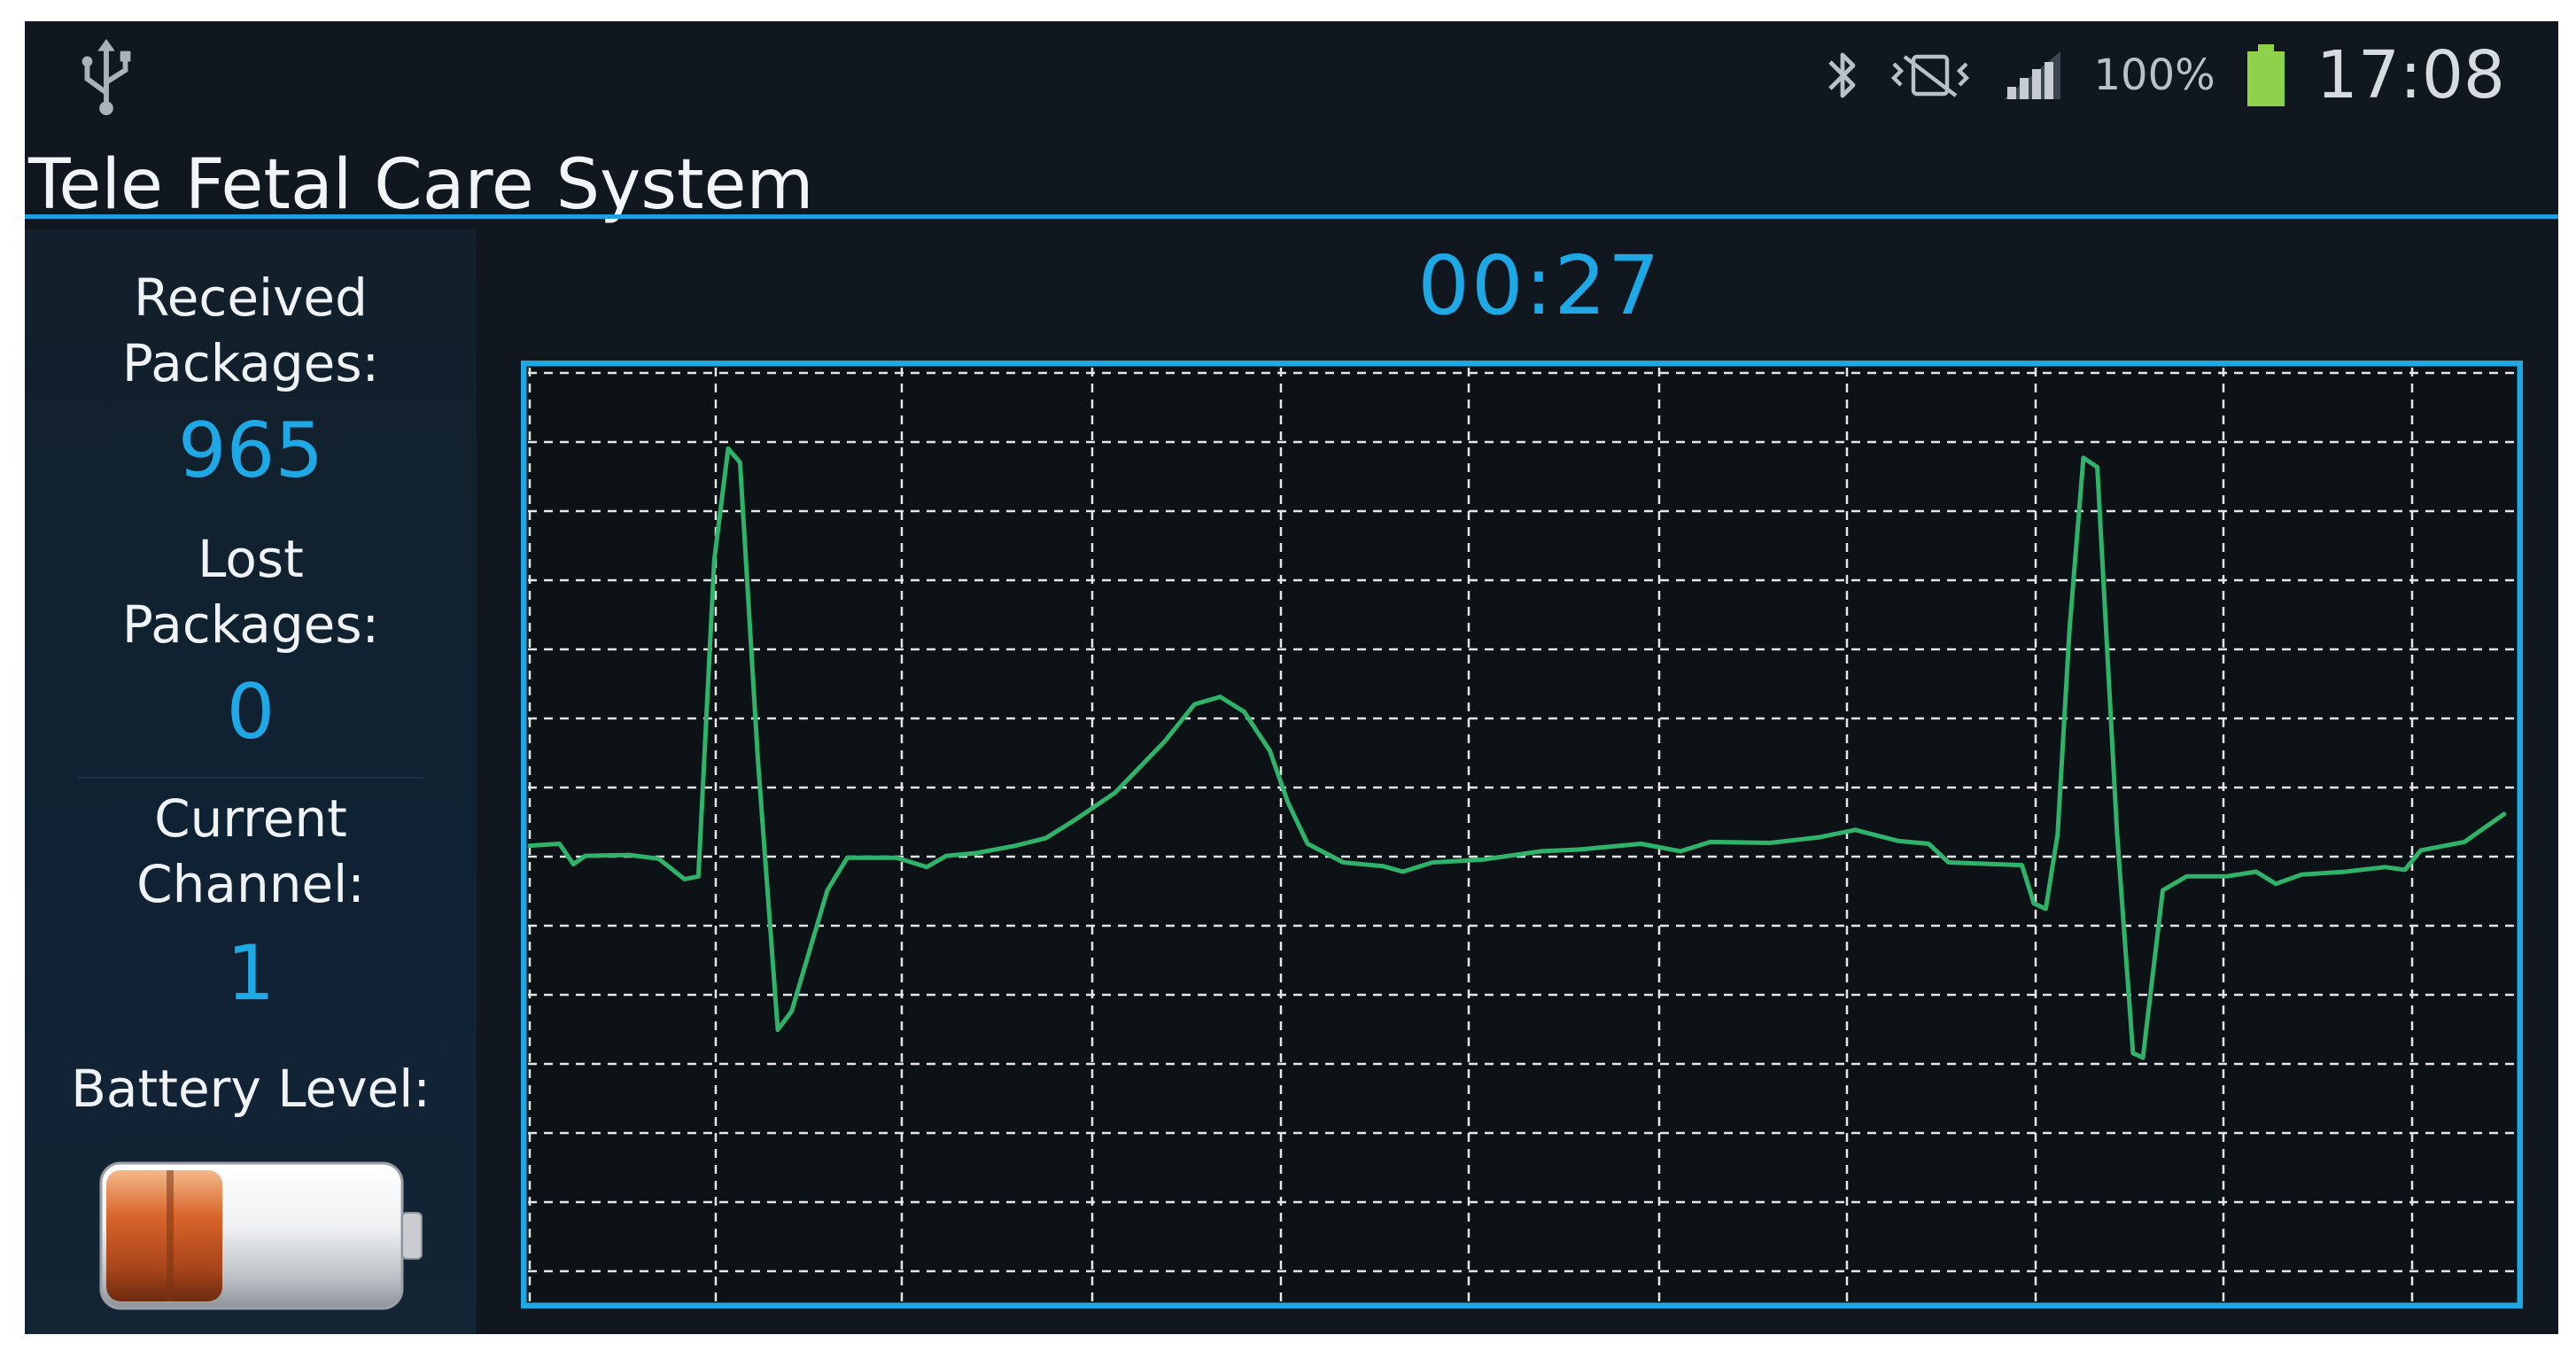 This screenshot has width=2576, height=1366. I want to click on usb-icon, so click(106, 77).